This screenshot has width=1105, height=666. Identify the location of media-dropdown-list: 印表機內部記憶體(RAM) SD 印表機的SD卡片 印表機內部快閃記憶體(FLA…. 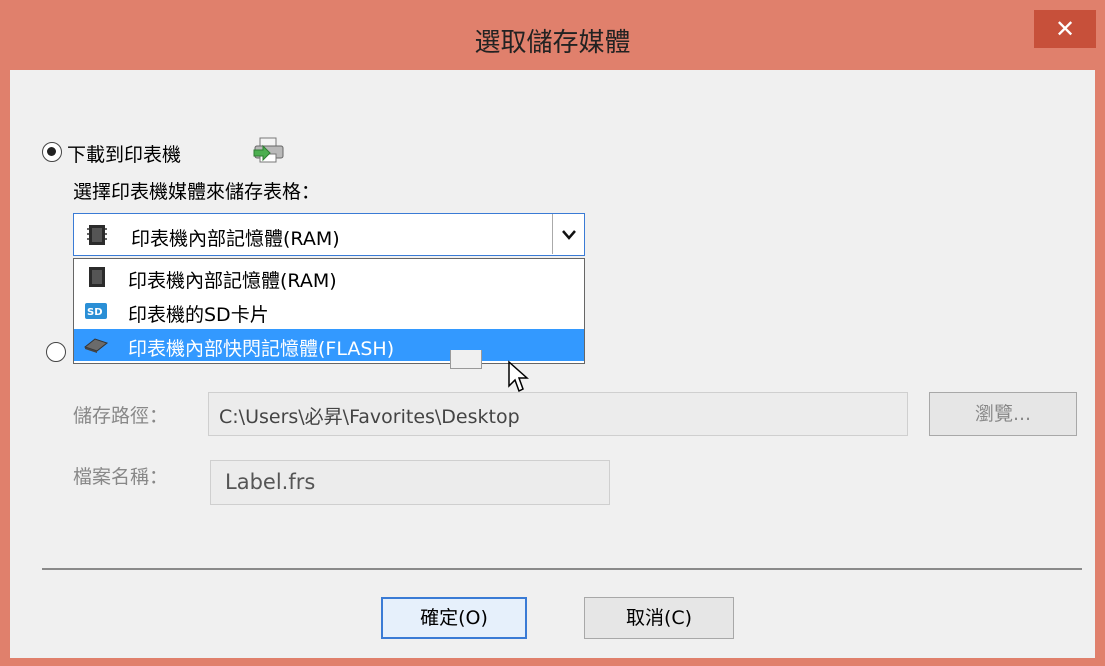
(329, 311).